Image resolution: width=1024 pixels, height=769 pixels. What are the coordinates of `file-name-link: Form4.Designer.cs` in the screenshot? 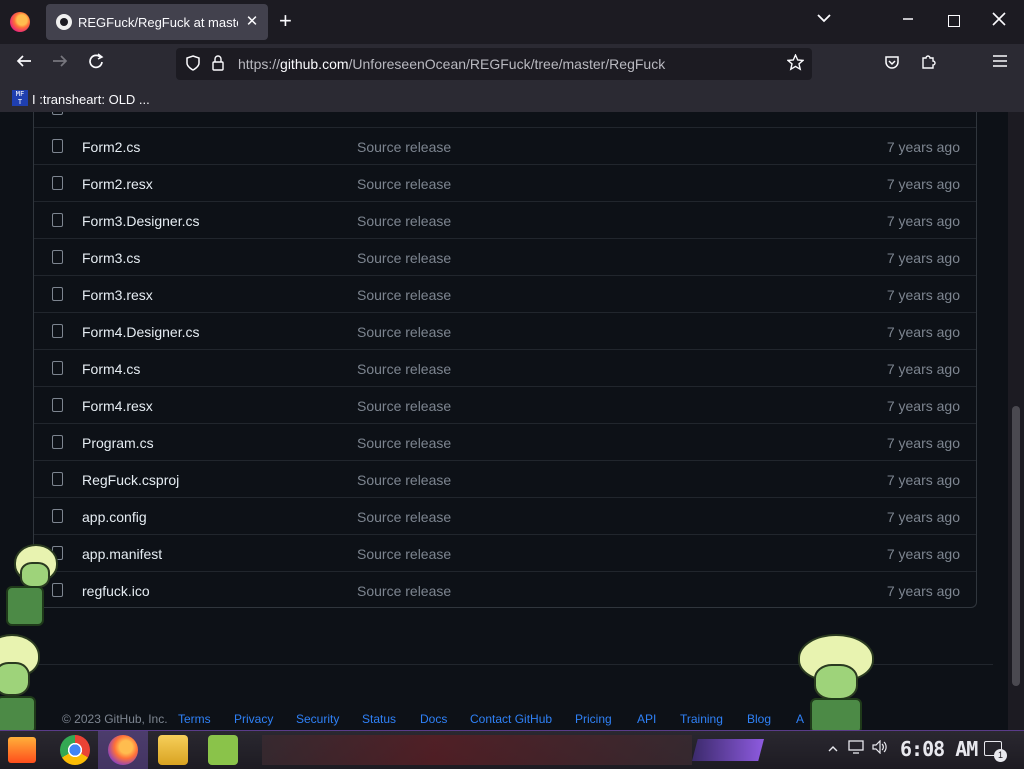 It's located at (140, 332).